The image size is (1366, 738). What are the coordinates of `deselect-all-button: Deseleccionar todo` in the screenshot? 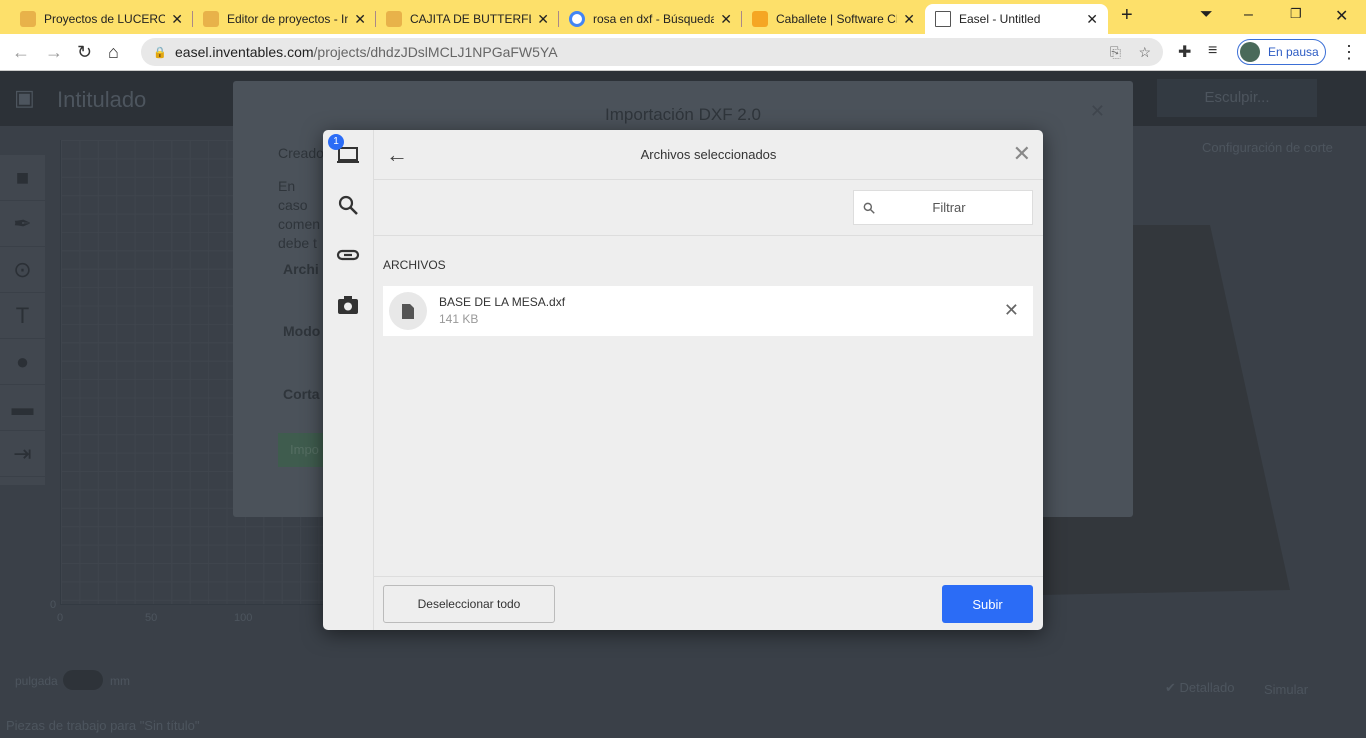 It's located at (469, 604).